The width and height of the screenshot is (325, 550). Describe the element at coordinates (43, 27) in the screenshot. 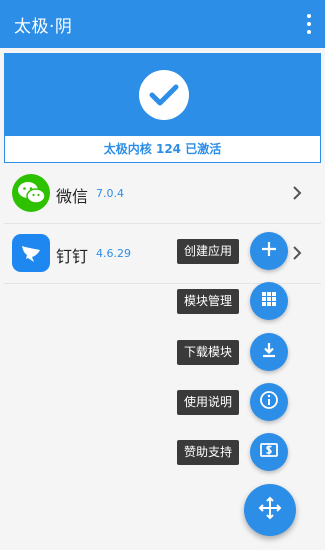

I see `app-title: 太极·阴` at that location.